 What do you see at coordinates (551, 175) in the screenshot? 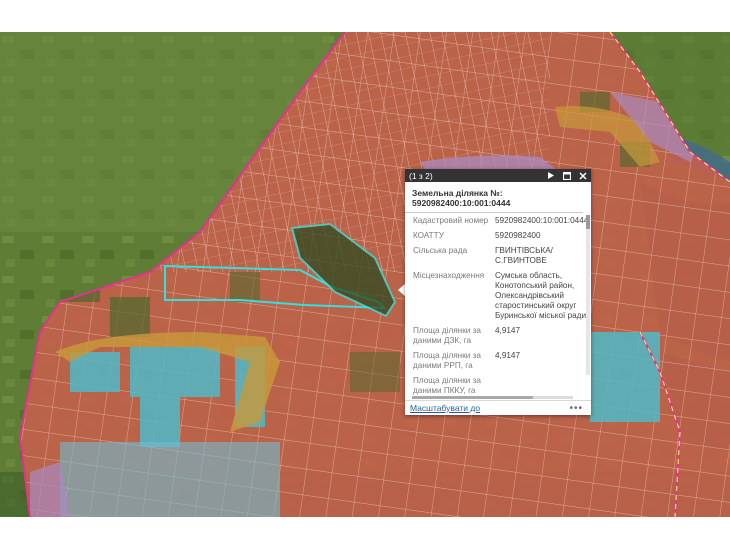
I see `play-icon` at bounding box center [551, 175].